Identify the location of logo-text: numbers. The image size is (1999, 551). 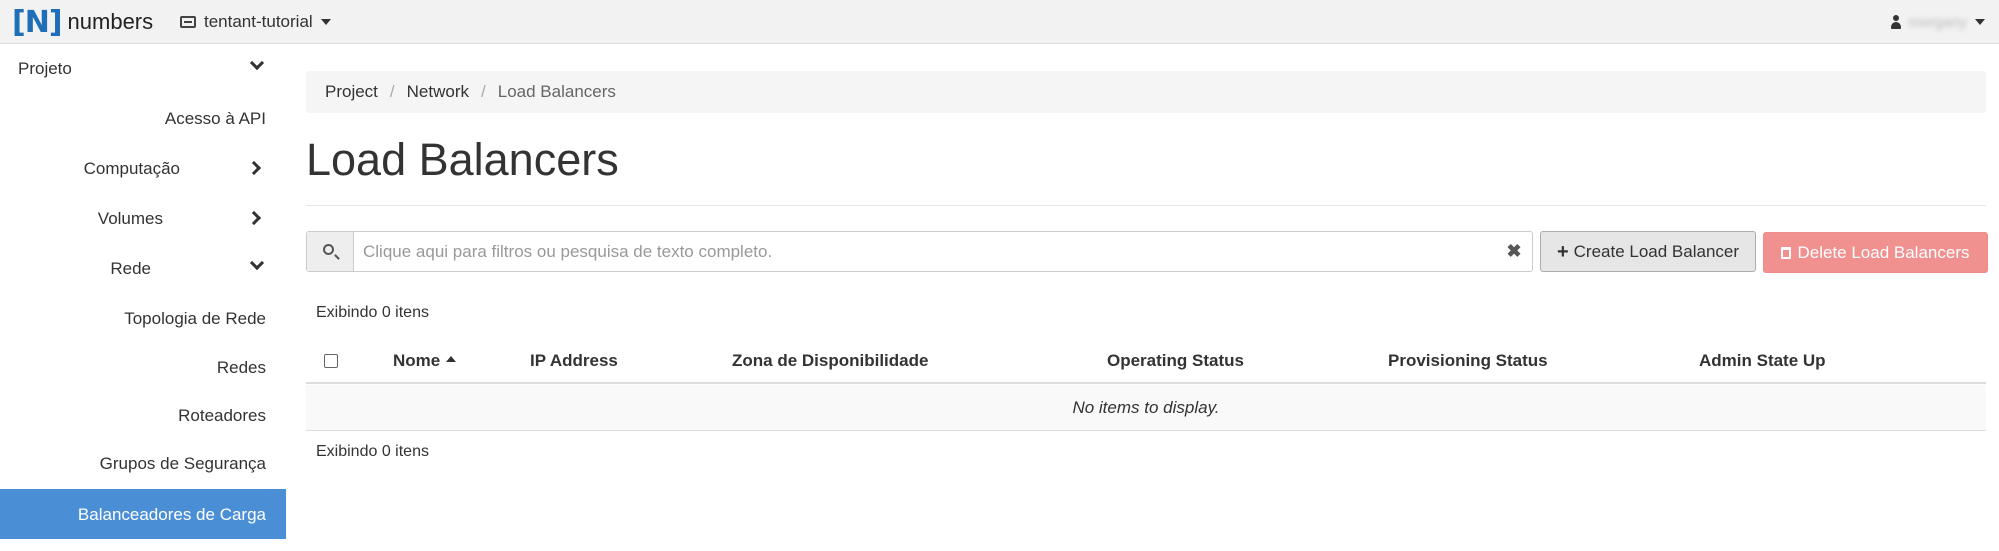
(110, 21).